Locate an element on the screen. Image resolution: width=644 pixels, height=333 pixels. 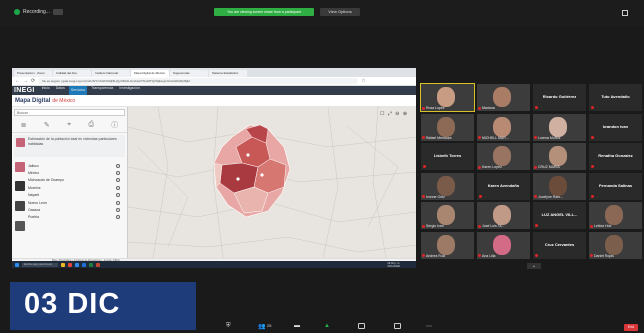
share-screen-icon: ▲ is located at coordinates (327, 326).